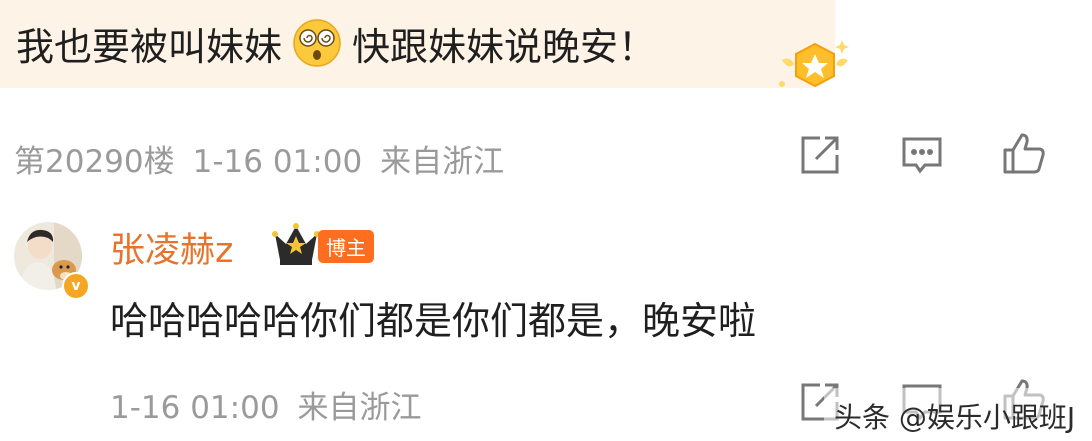  Describe the element at coordinates (820, 157) in the screenshot. I see `share-icon` at that location.